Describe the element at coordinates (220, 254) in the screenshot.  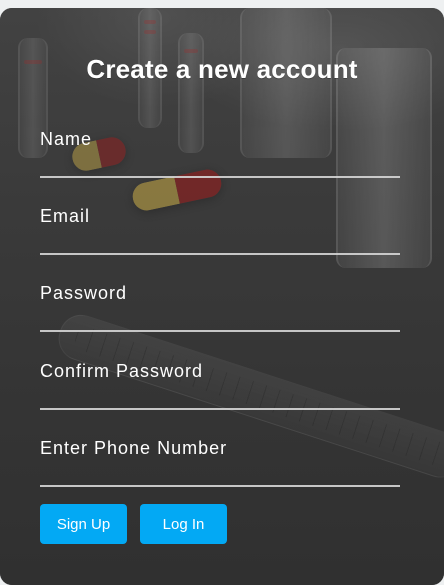
I see `email-underline` at that location.